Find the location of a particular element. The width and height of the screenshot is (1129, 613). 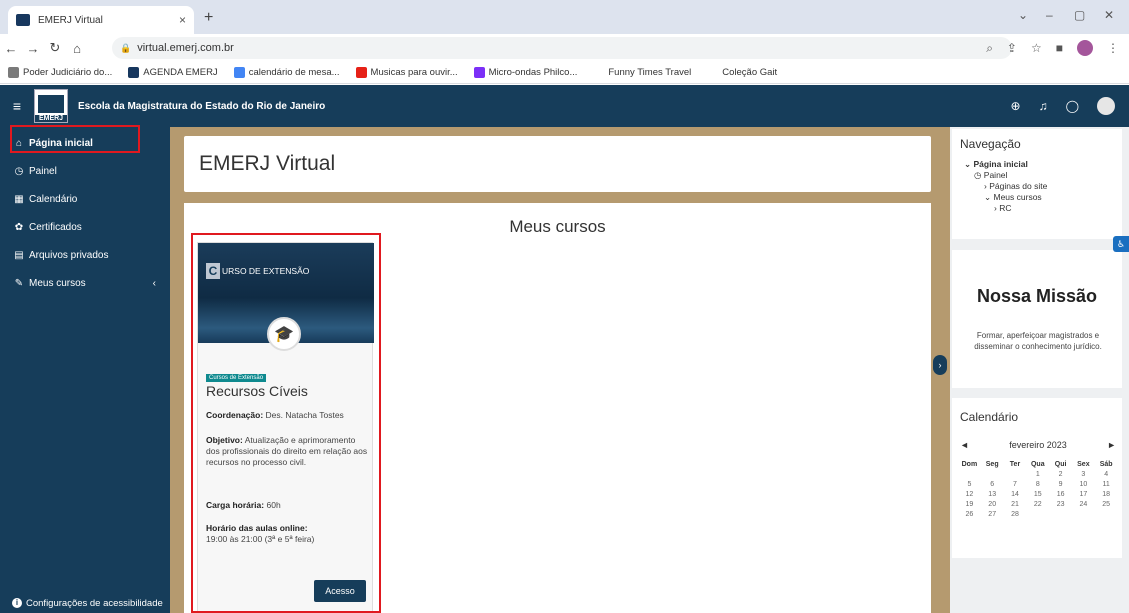

sidebar-item-1: ◷ Painel is located at coordinates (85, 171).